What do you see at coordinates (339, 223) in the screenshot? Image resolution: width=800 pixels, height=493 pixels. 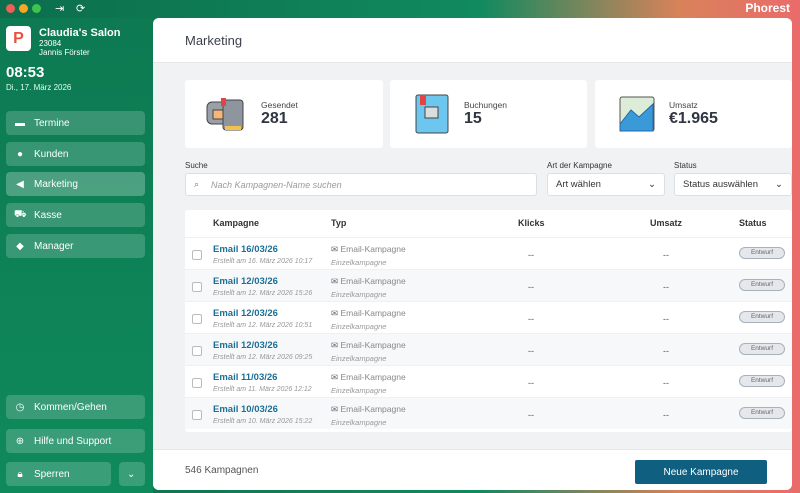 I see `column-header: Typ` at bounding box center [339, 223].